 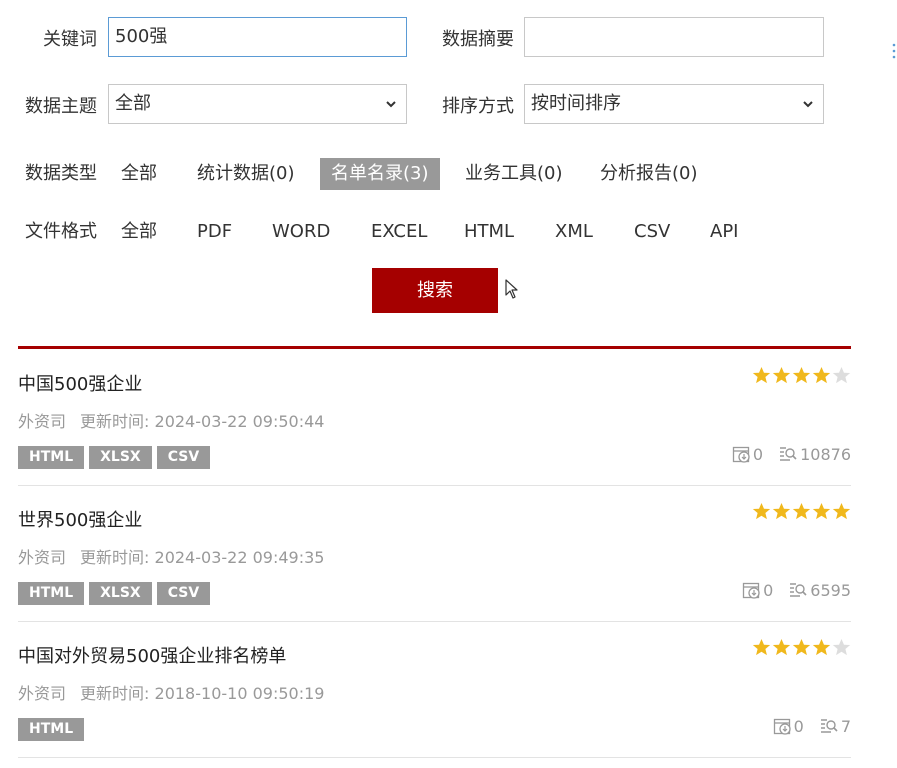 What do you see at coordinates (514, 174) in the screenshot?
I see `type-option-tools: 业务工具(0)` at bounding box center [514, 174].